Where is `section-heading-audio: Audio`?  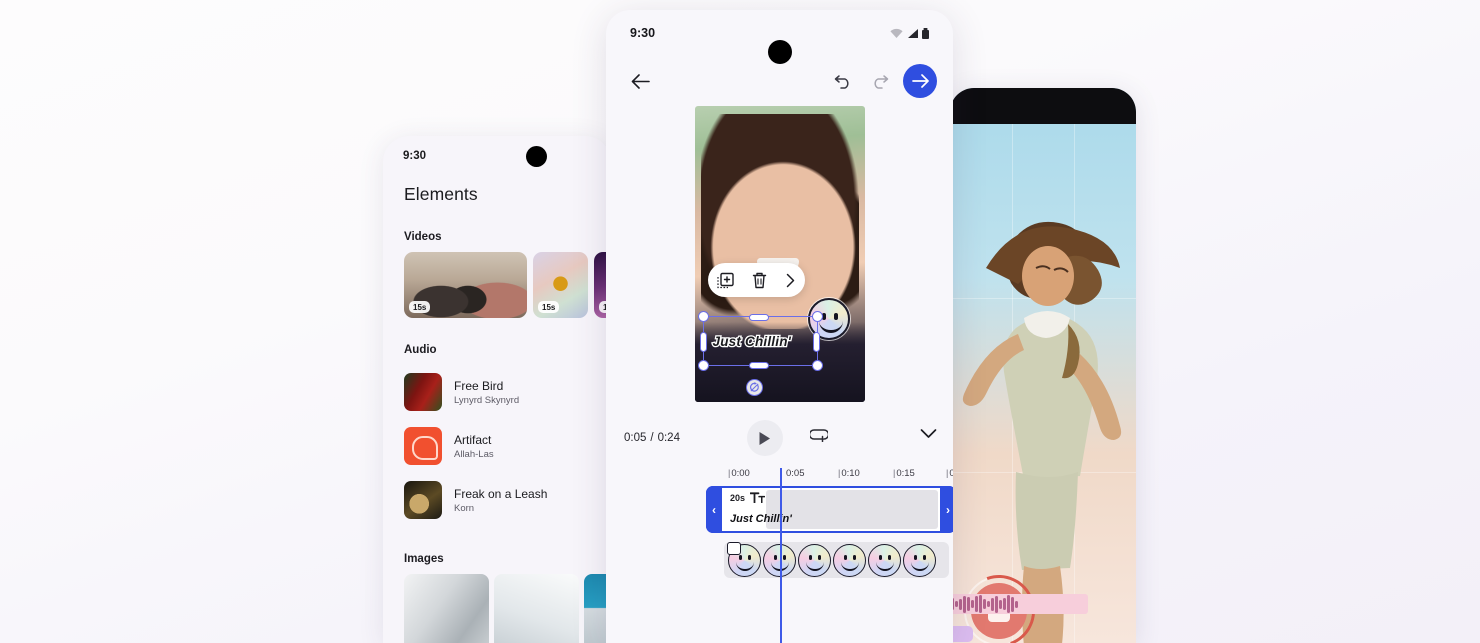 section-heading-audio: Audio is located at coordinates (420, 350).